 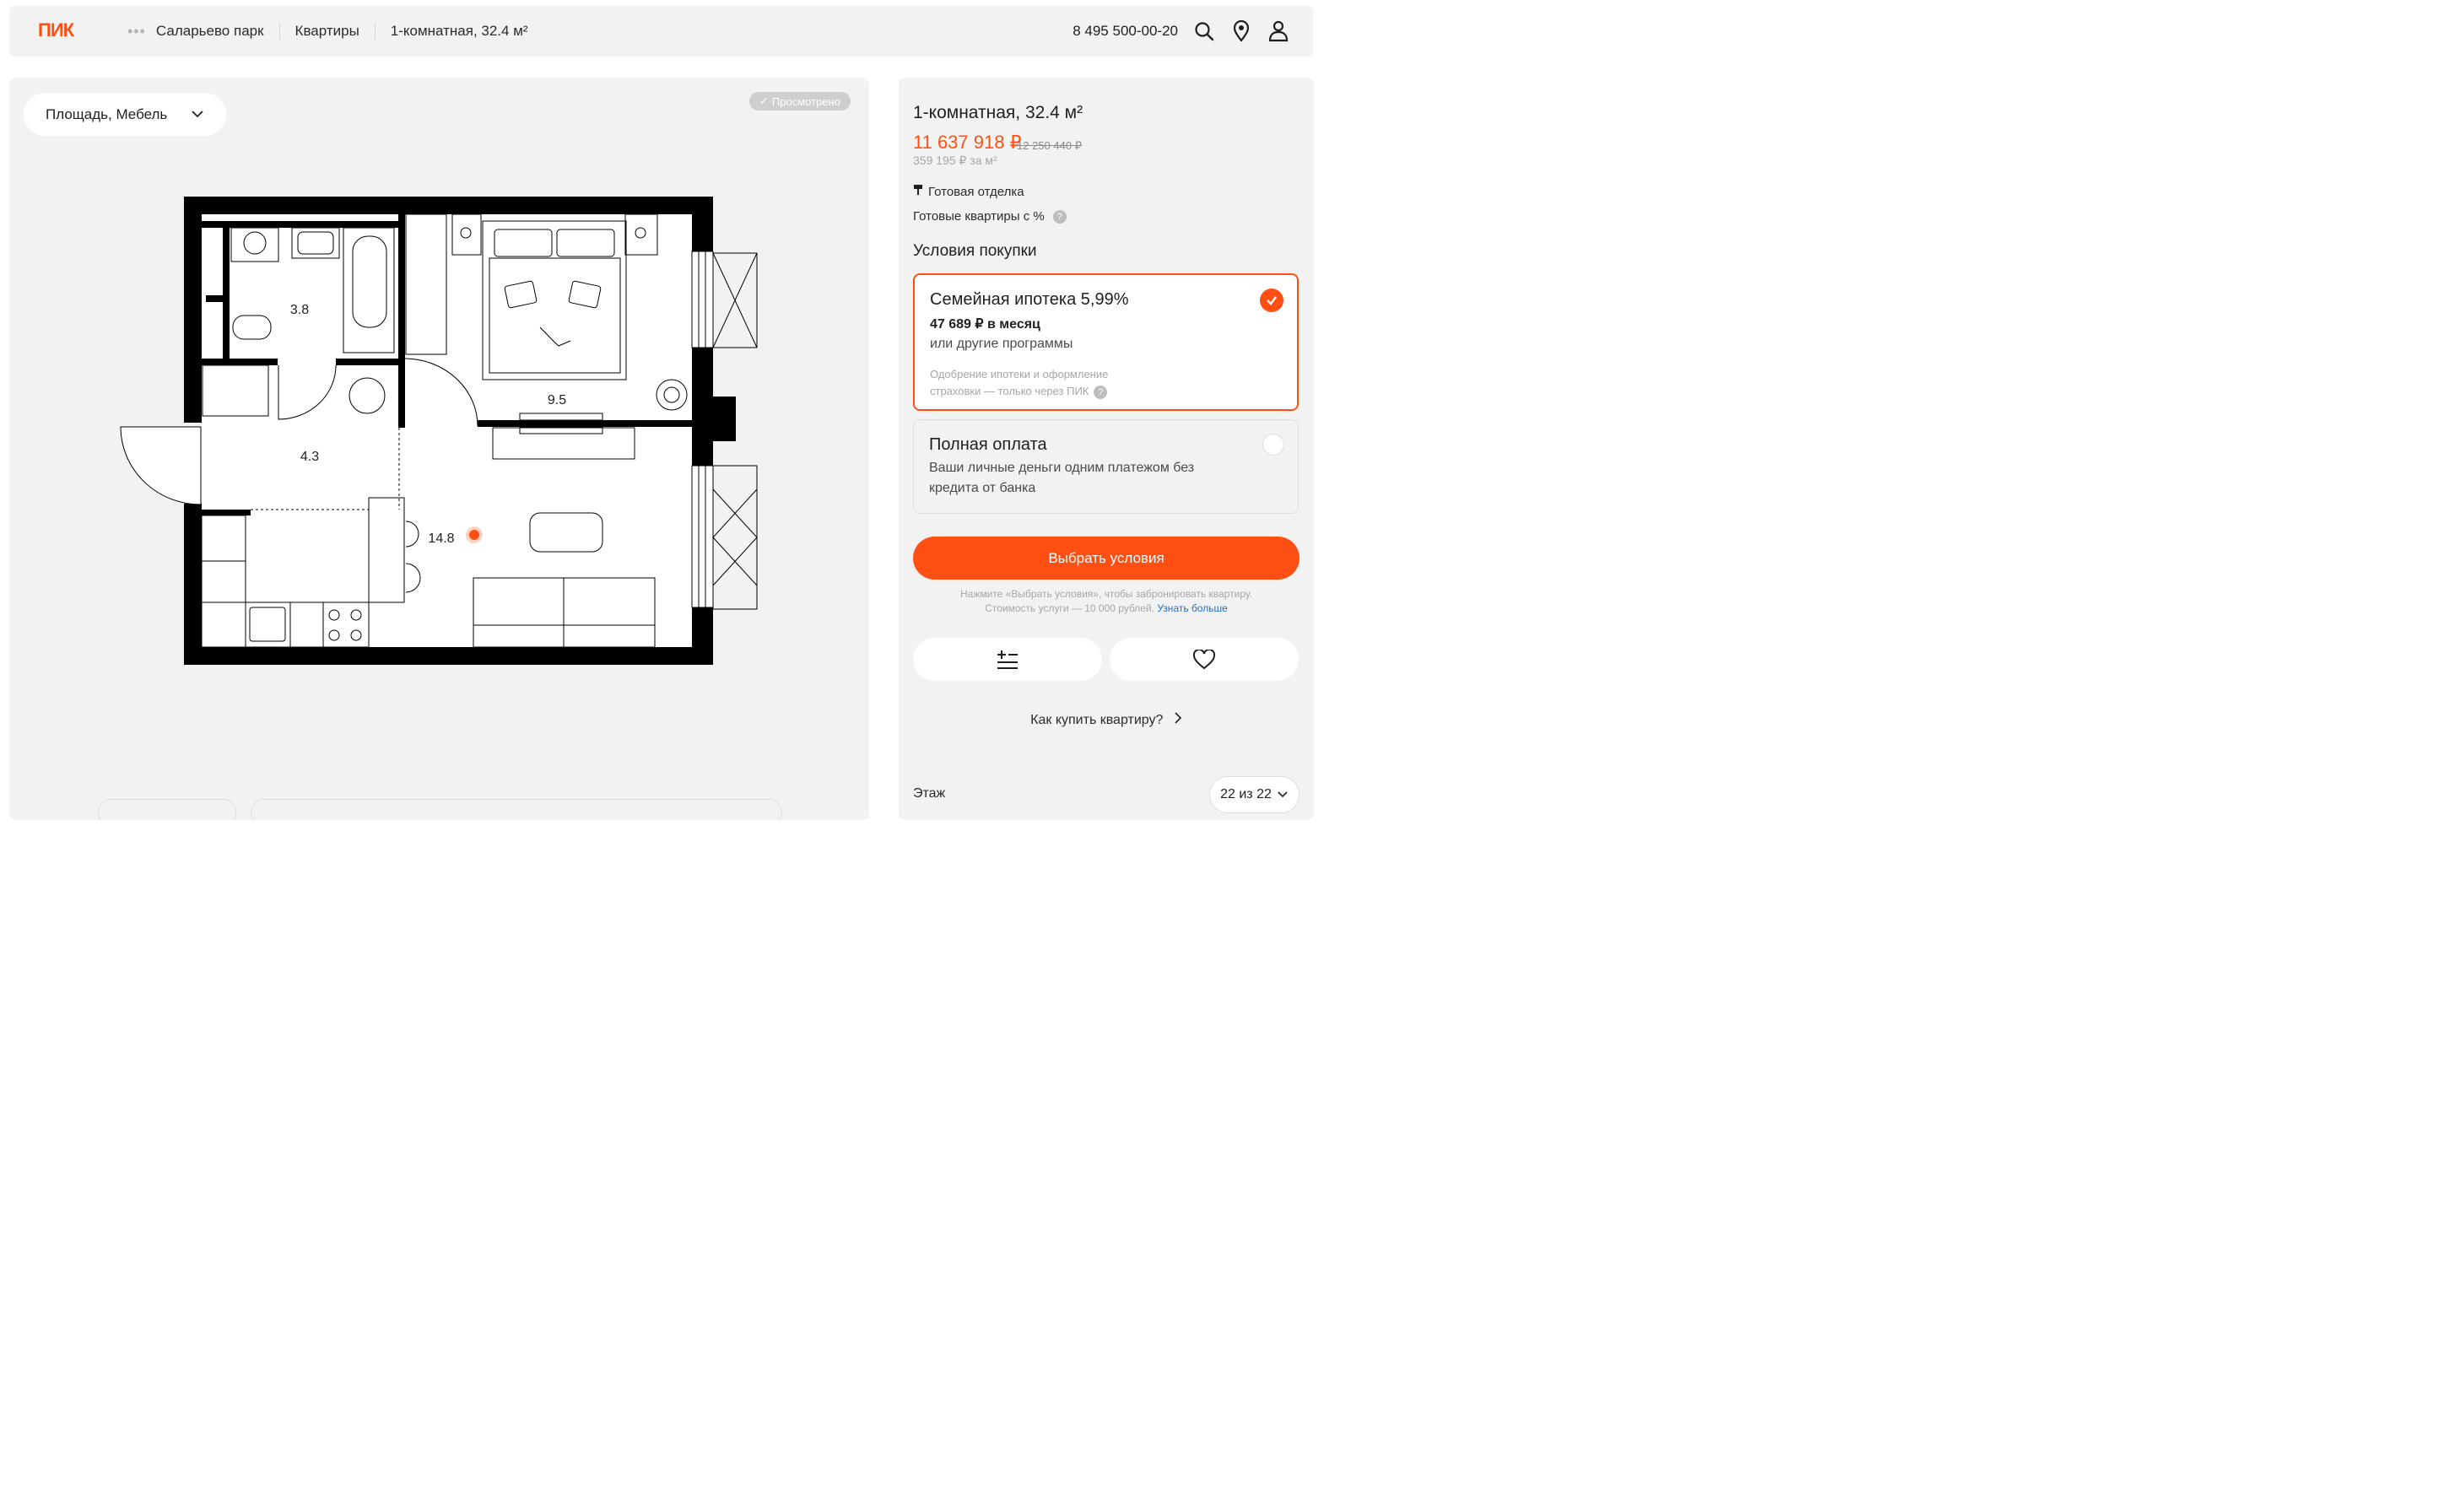 What do you see at coordinates (968, 142) in the screenshot?
I see `flat-price: 11 637 918 ₽` at bounding box center [968, 142].